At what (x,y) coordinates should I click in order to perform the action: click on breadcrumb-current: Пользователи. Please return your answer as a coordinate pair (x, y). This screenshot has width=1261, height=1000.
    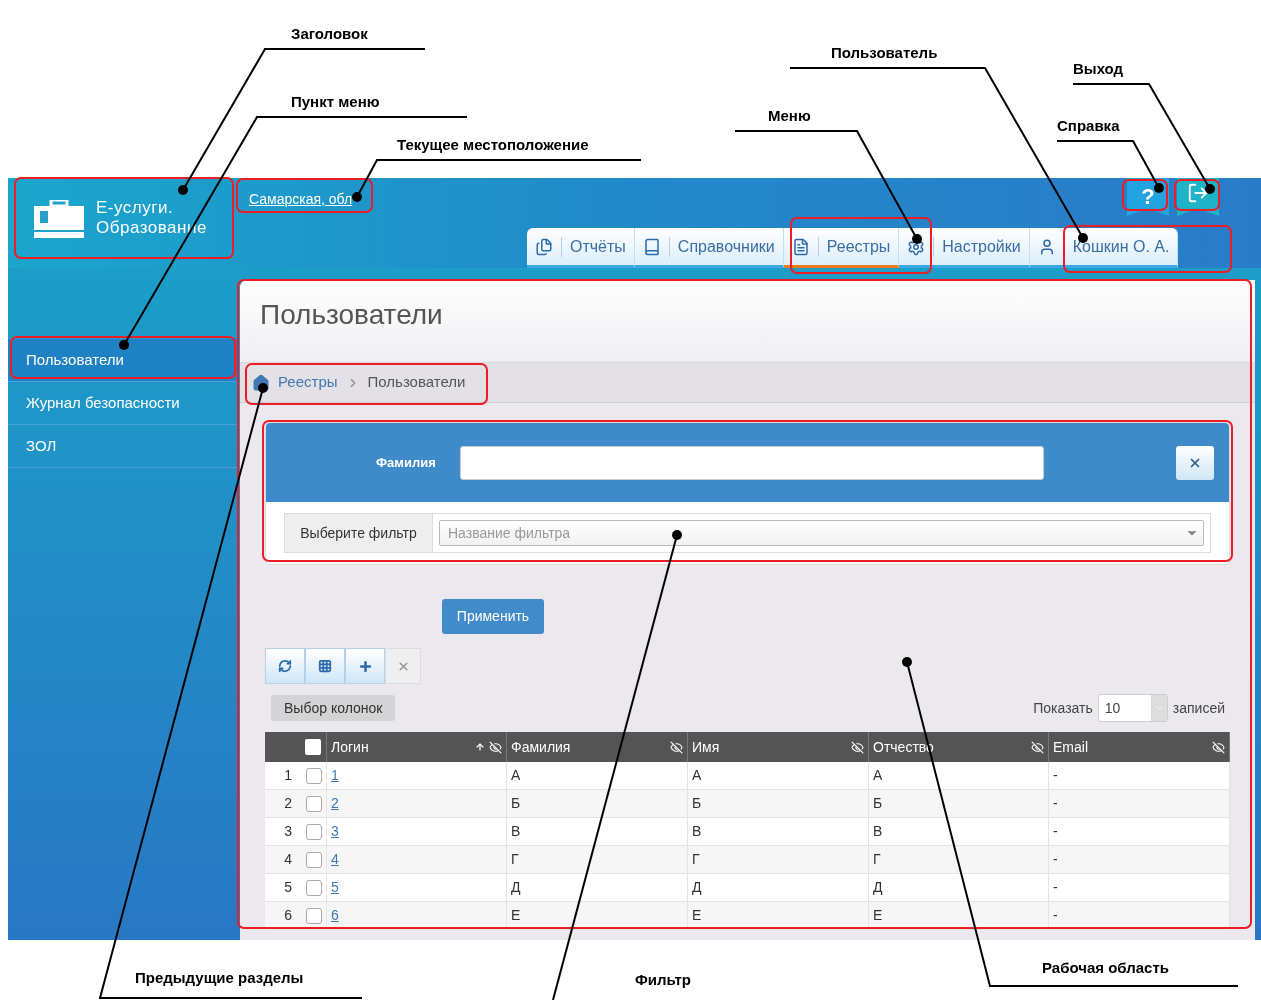
    Looking at the image, I should click on (416, 382).